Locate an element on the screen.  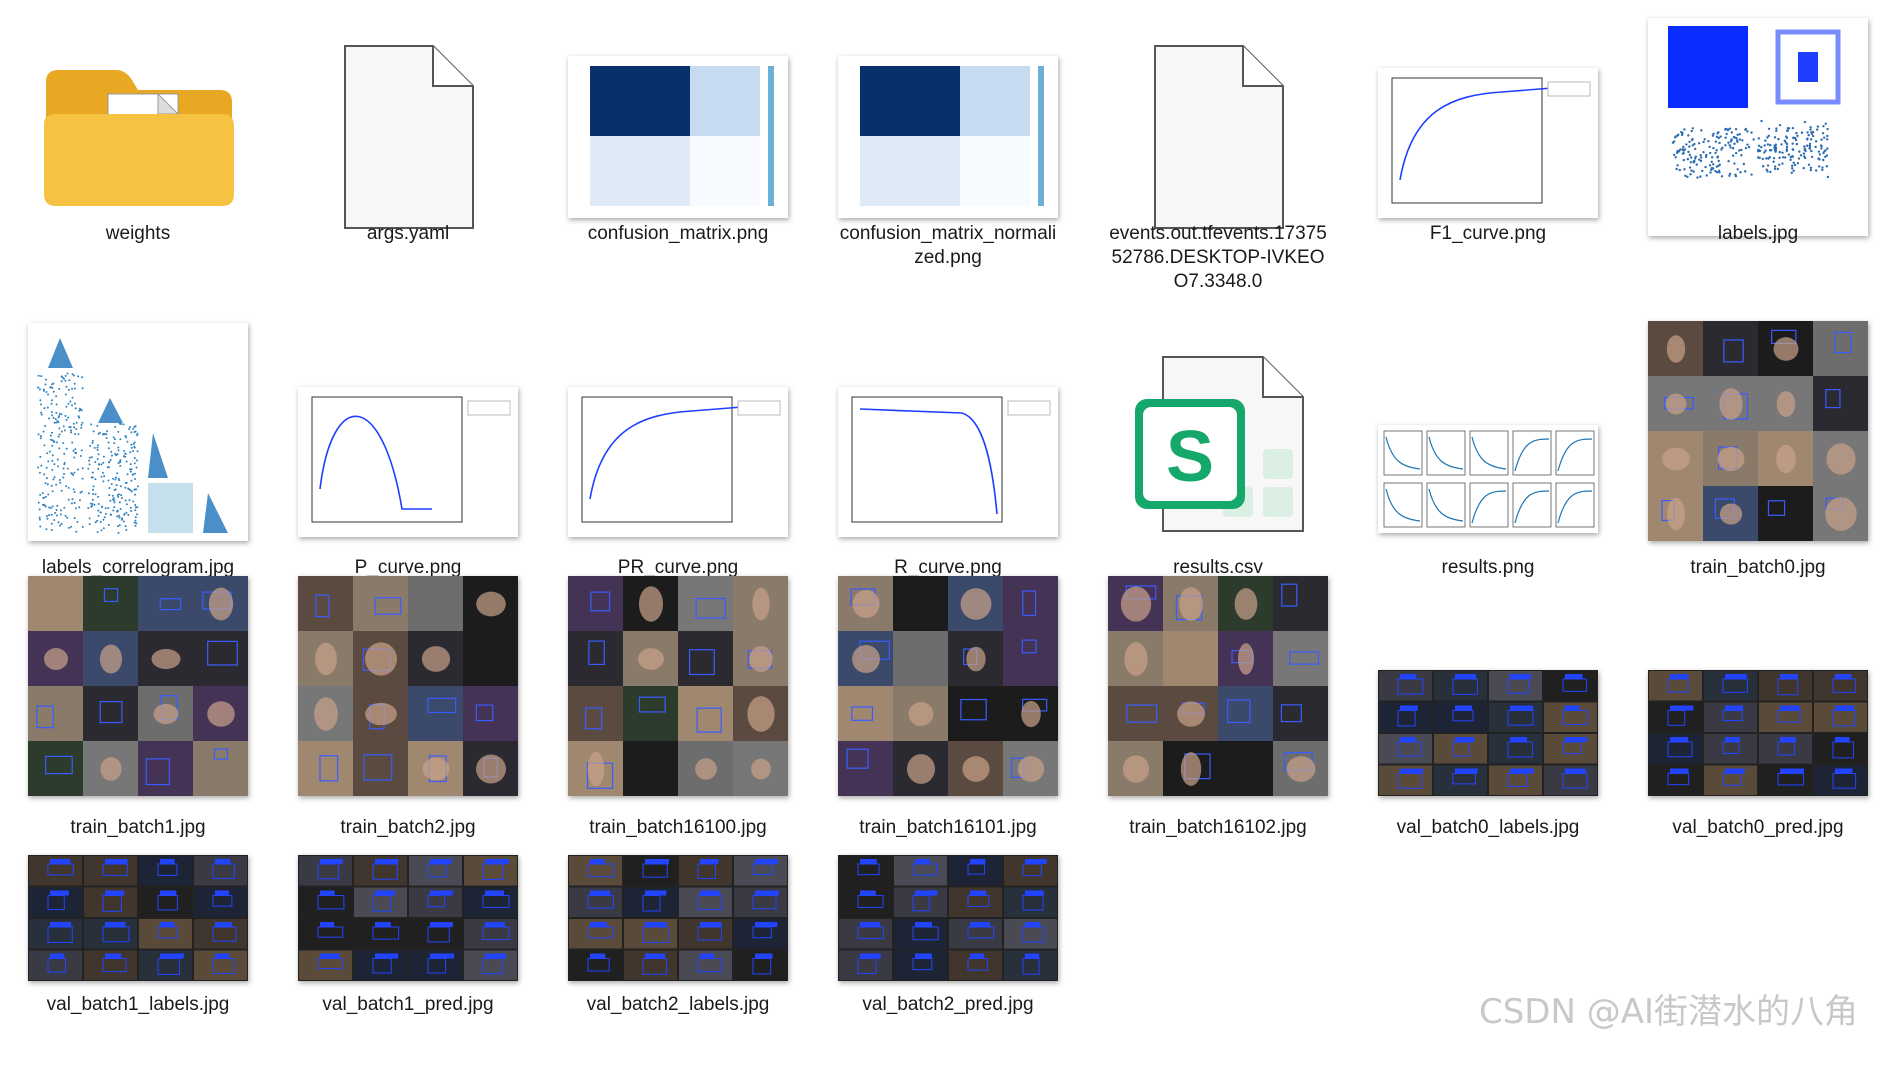
file-name-label: train_batch0.jpg is located at coordinates (1758, 567).